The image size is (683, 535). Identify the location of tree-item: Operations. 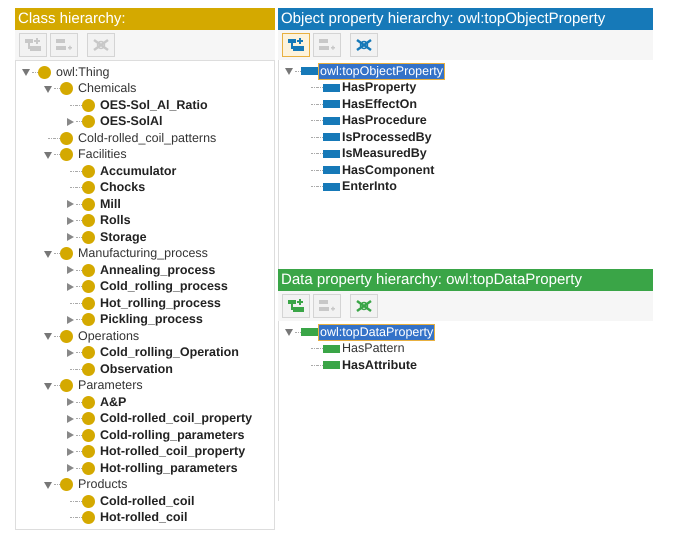
(108, 336).